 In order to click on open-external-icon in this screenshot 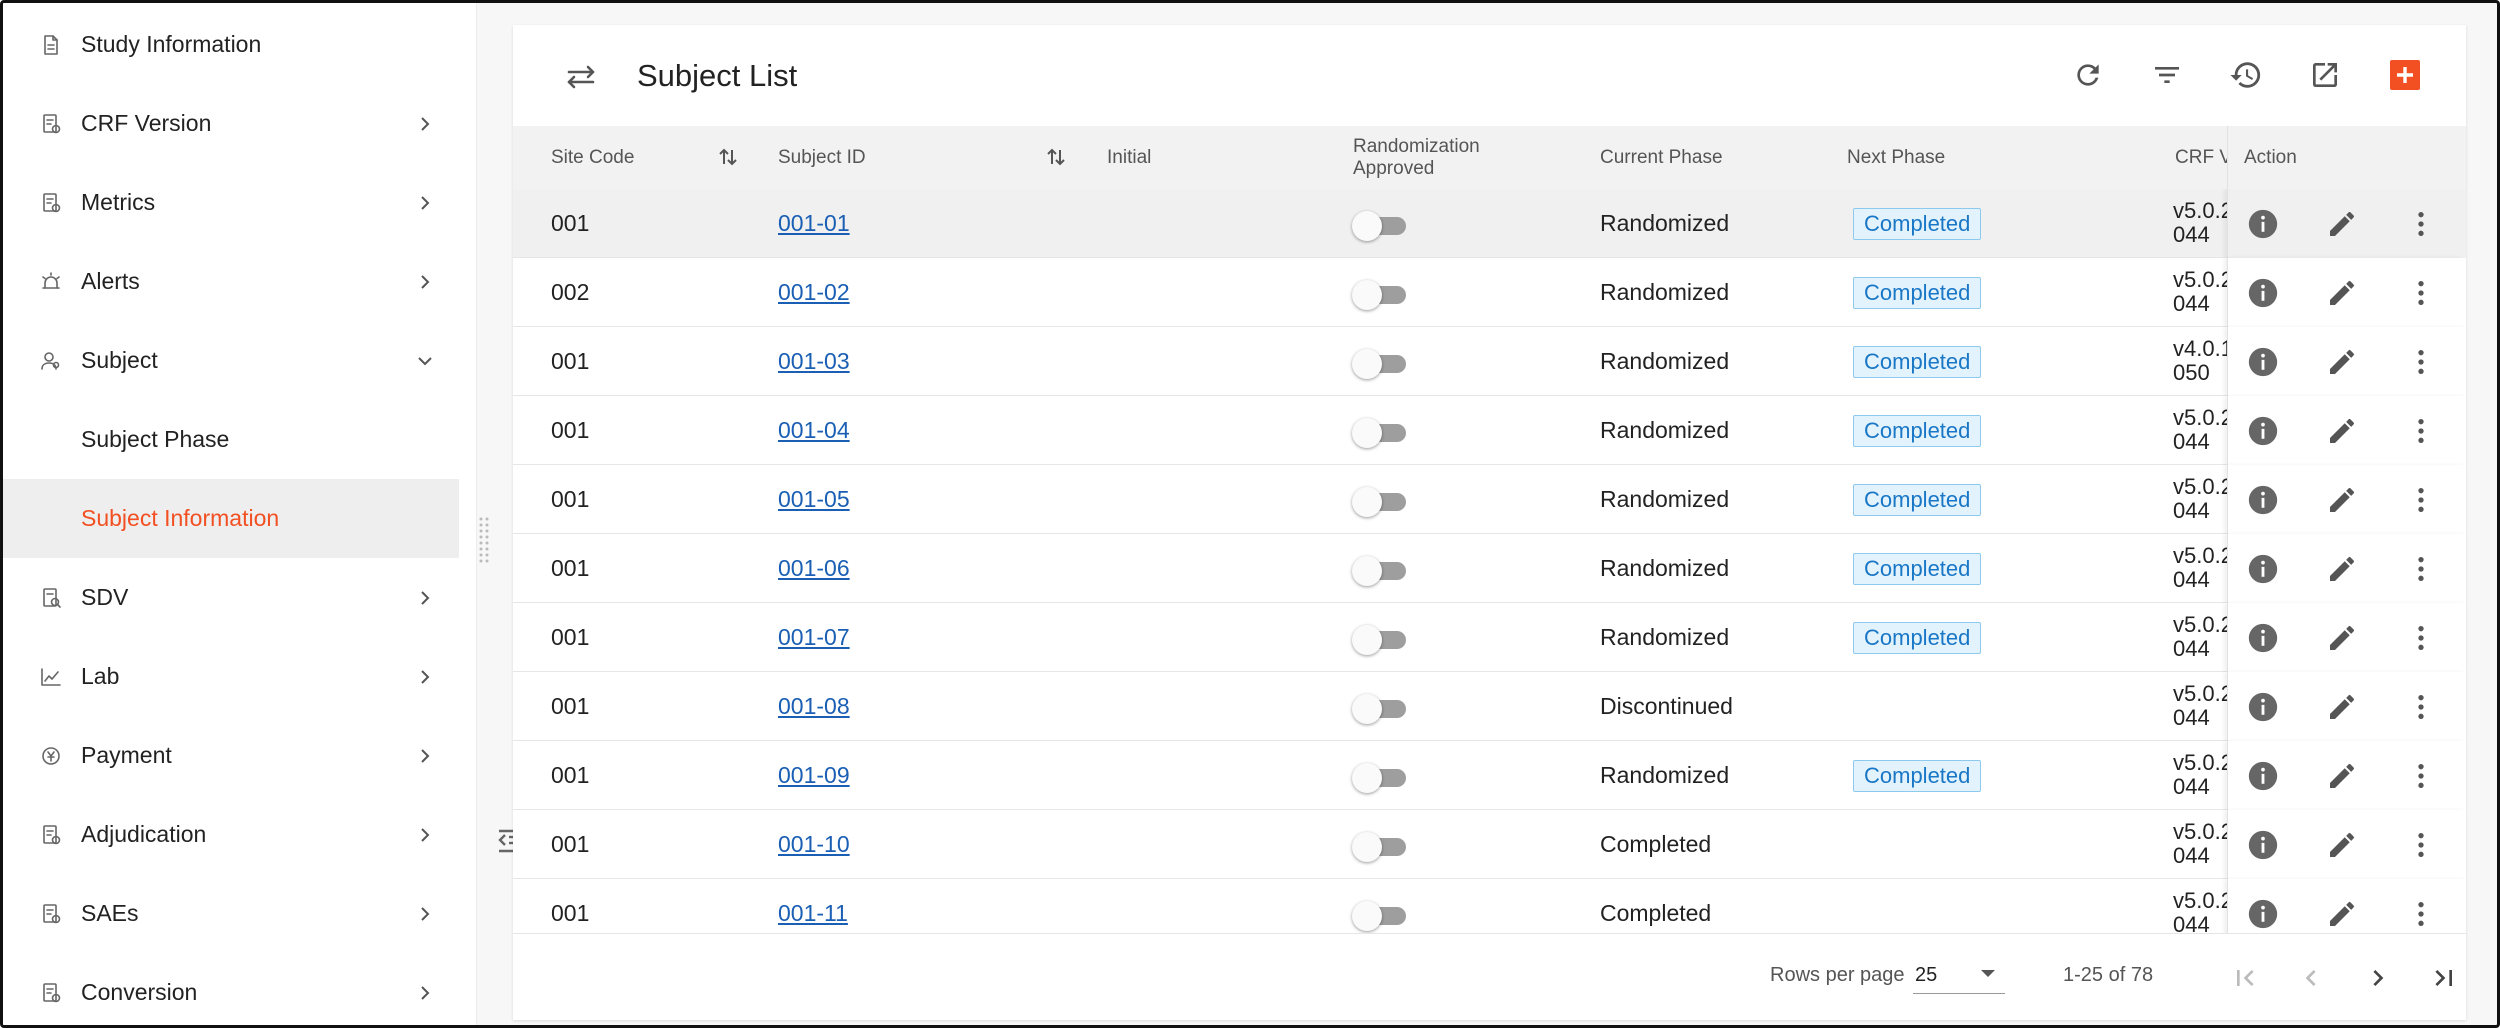, I will do `click(2325, 75)`.